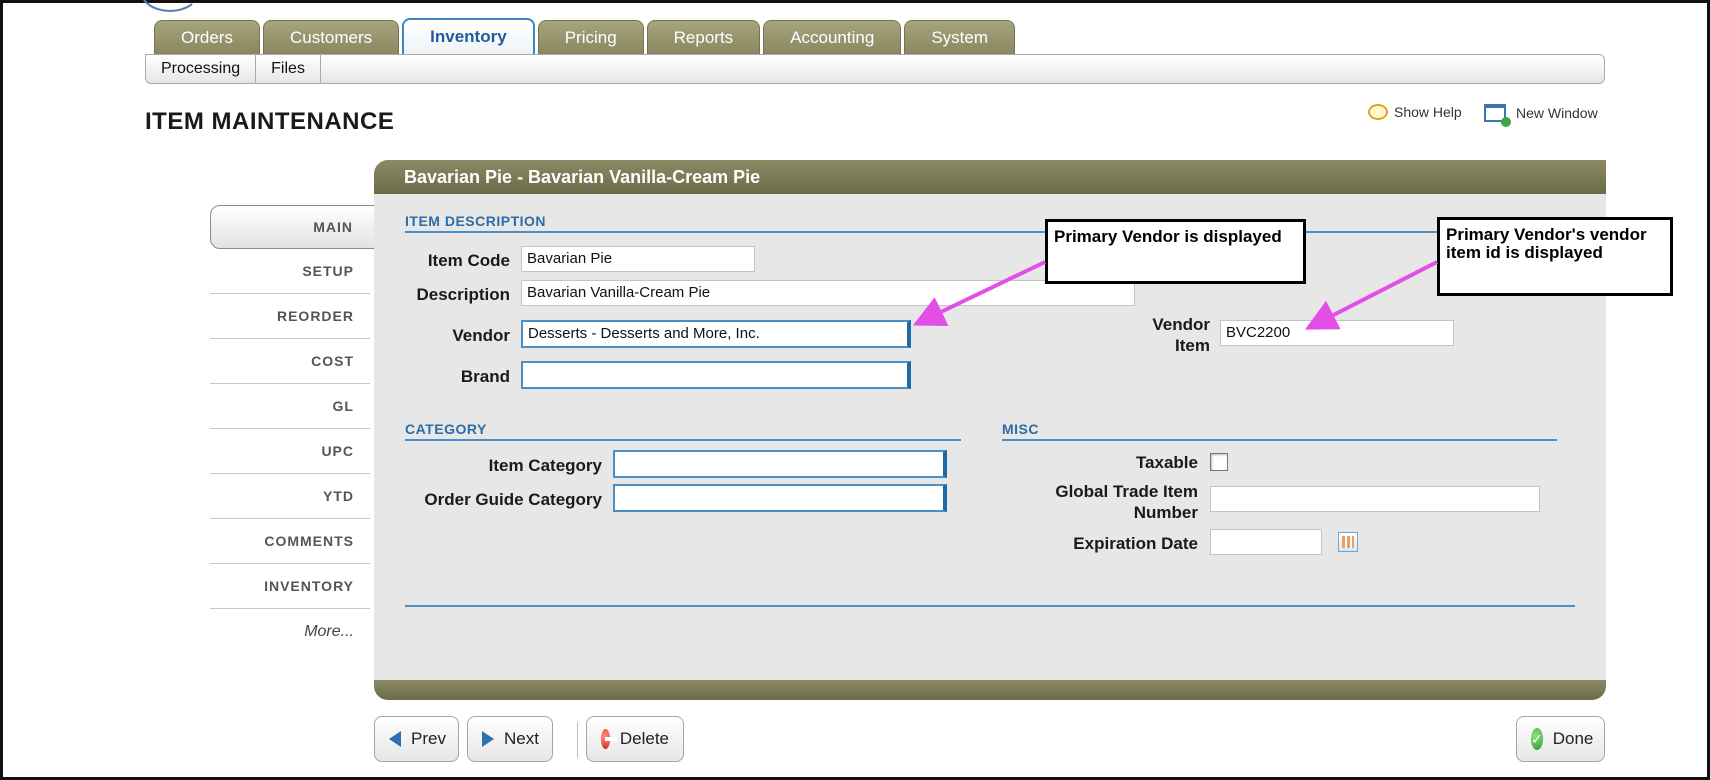 This screenshot has height=780, width=1710. I want to click on tab-accounting: Accounting, so click(832, 37).